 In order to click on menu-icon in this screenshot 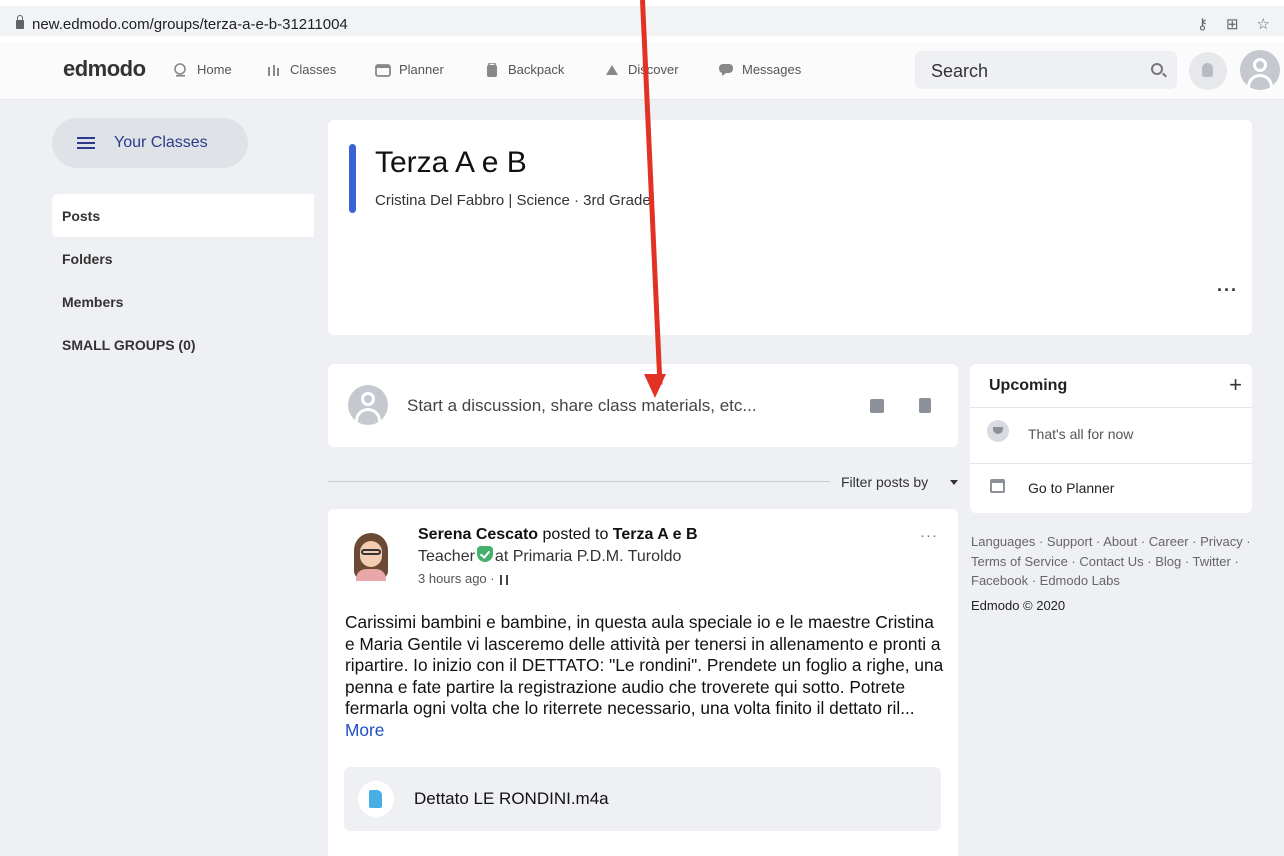, I will do `click(86, 143)`.